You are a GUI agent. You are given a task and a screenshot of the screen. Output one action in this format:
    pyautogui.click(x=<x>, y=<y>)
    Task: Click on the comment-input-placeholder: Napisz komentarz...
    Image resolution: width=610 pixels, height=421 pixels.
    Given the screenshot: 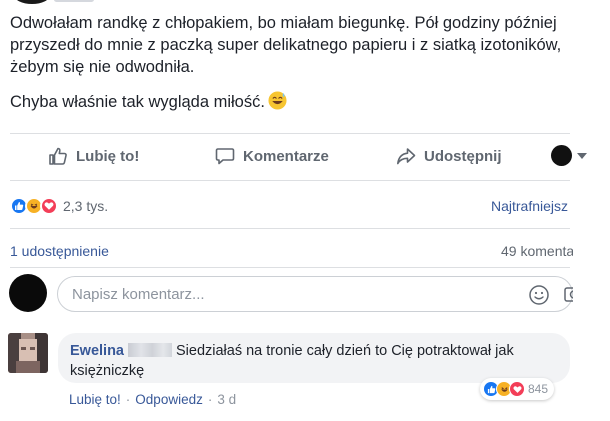 What is the action you would take?
    pyautogui.click(x=138, y=294)
    